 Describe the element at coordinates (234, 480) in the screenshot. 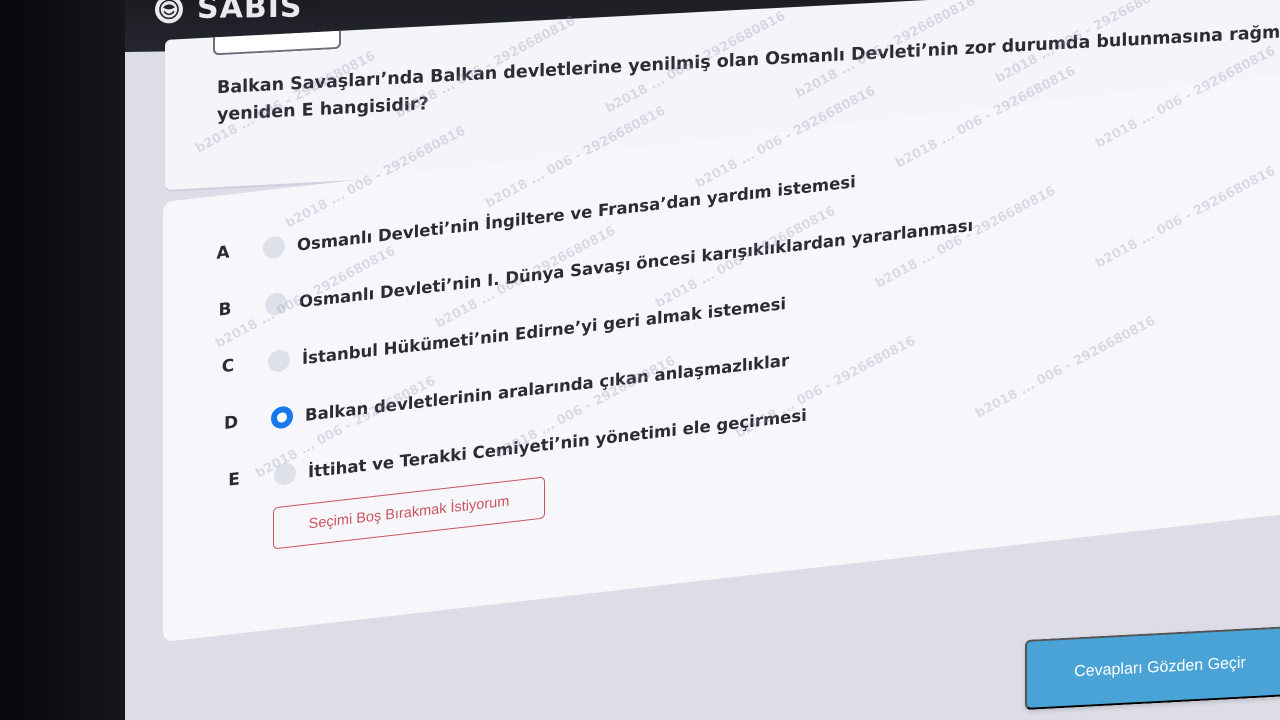

I see `option-letter: E` at that location.